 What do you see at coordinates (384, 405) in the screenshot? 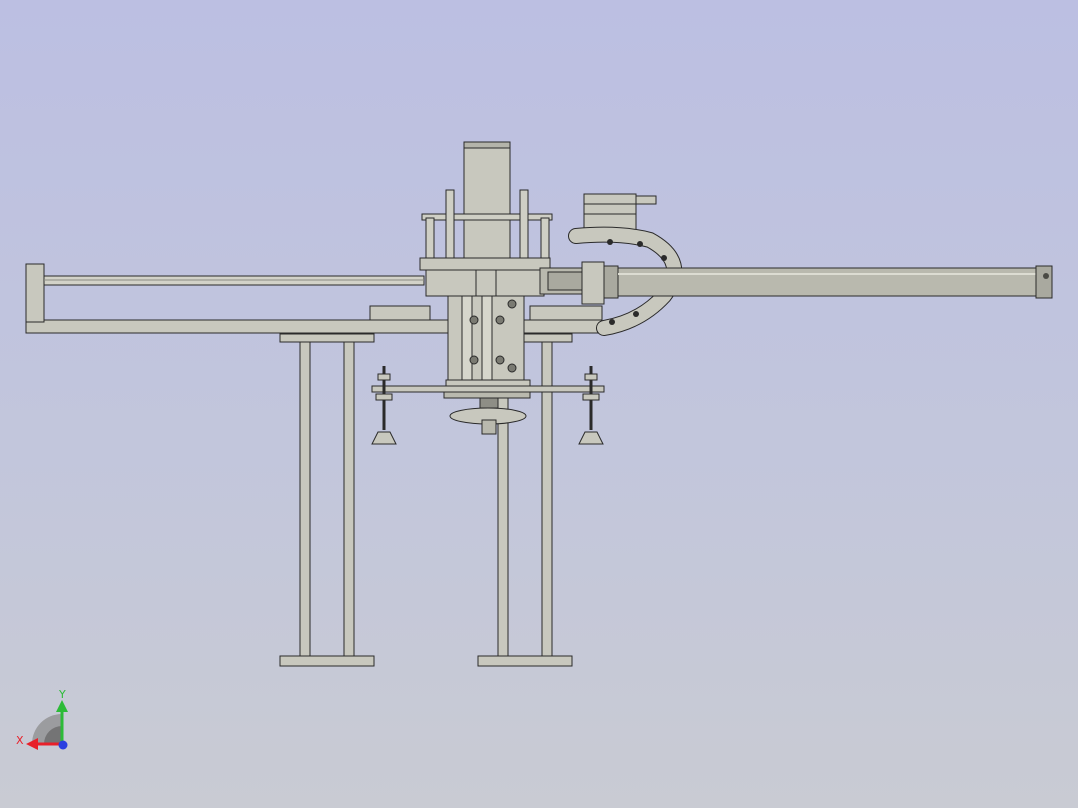
I see `suction-cup-left` at bounding box center [384, 405].